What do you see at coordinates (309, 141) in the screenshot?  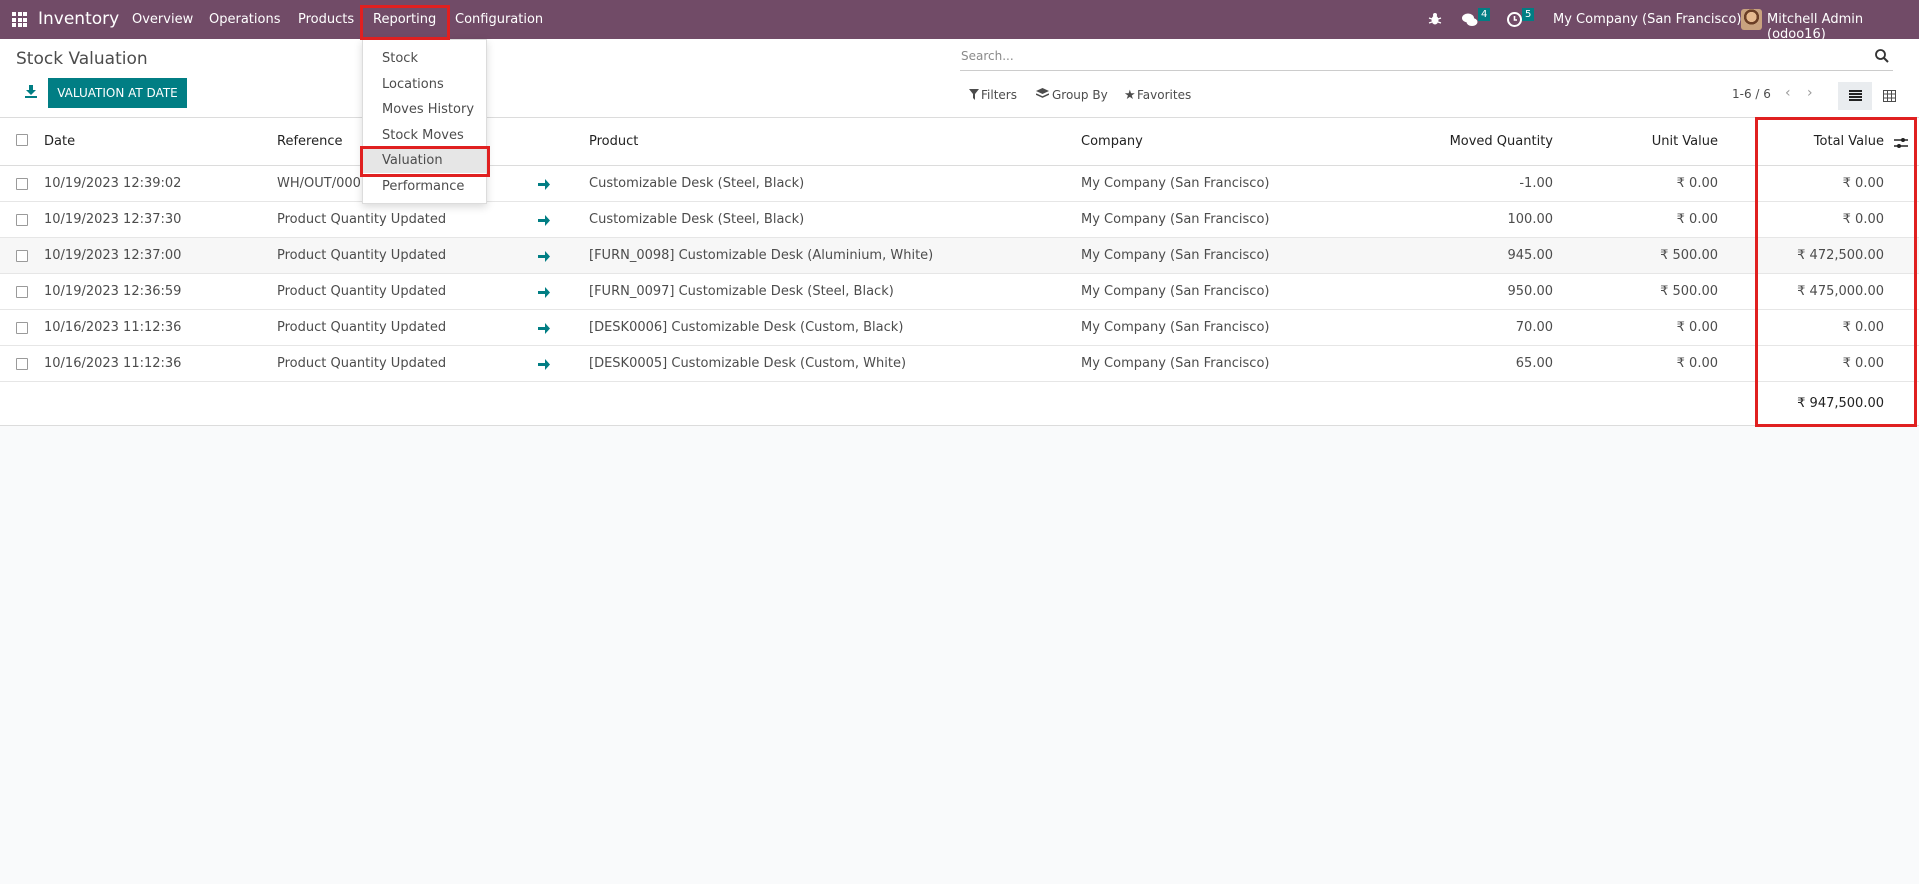 I see `column-reference: Reference` at bounding box center [309, 141].